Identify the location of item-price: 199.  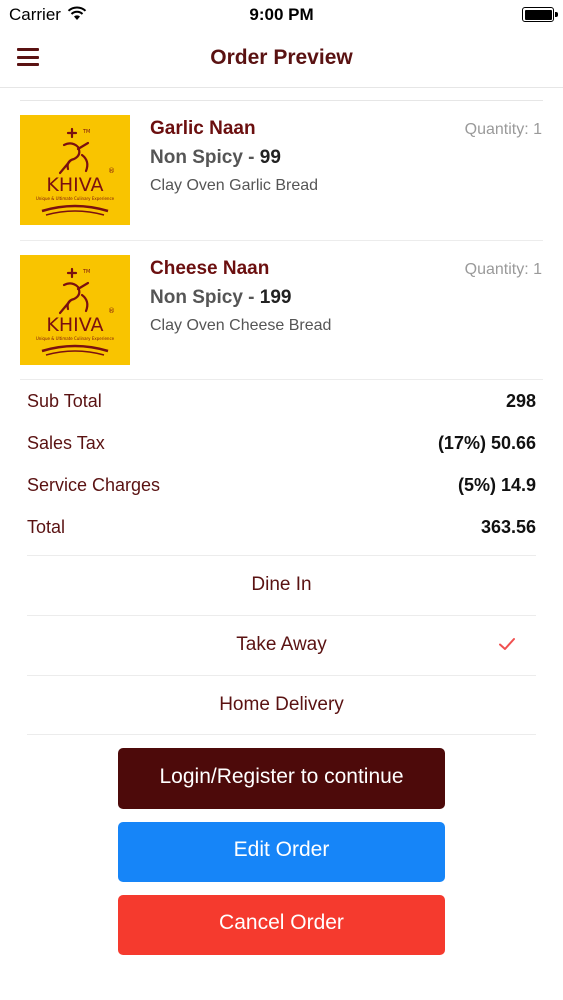
(275, 297).